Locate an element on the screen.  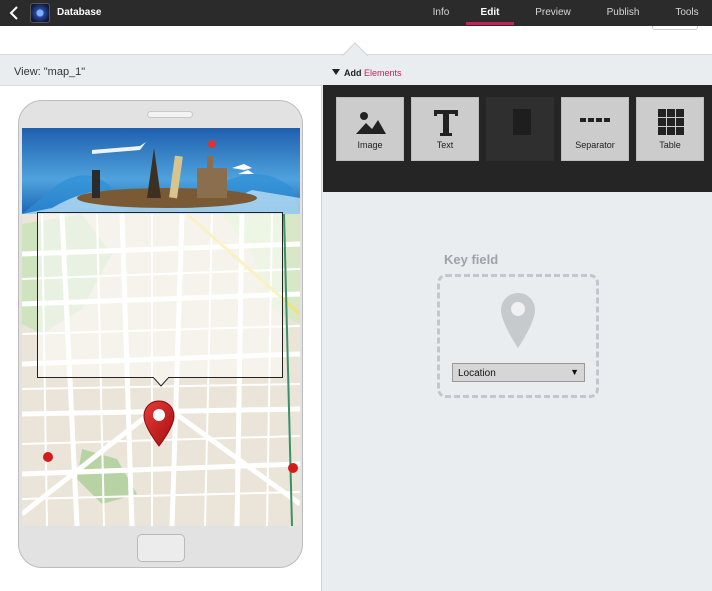
panel-notch is located at coordinates (355, 49).